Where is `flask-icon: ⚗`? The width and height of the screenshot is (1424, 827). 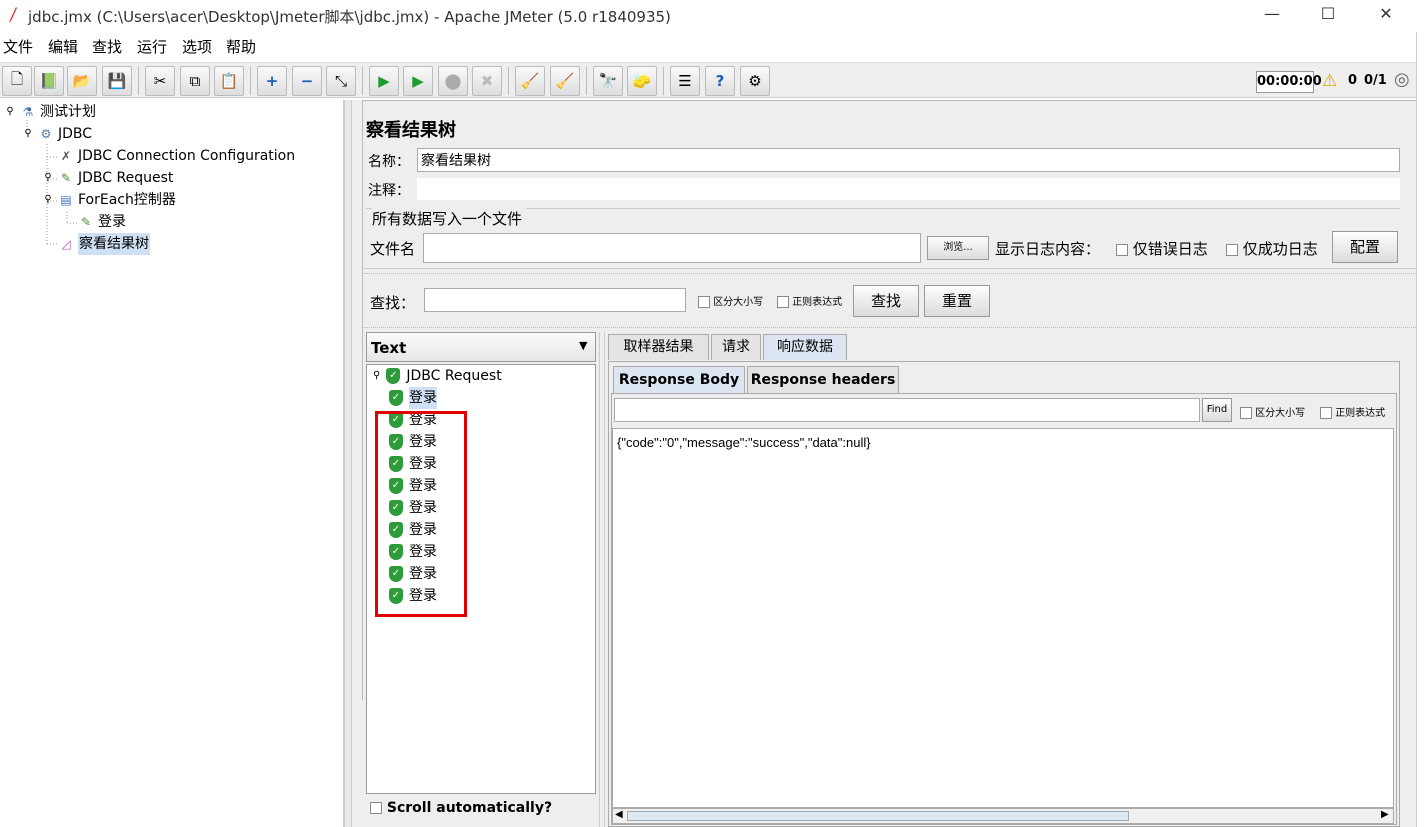 flask-icon: ⚗ is located at coordinates (28, 112).